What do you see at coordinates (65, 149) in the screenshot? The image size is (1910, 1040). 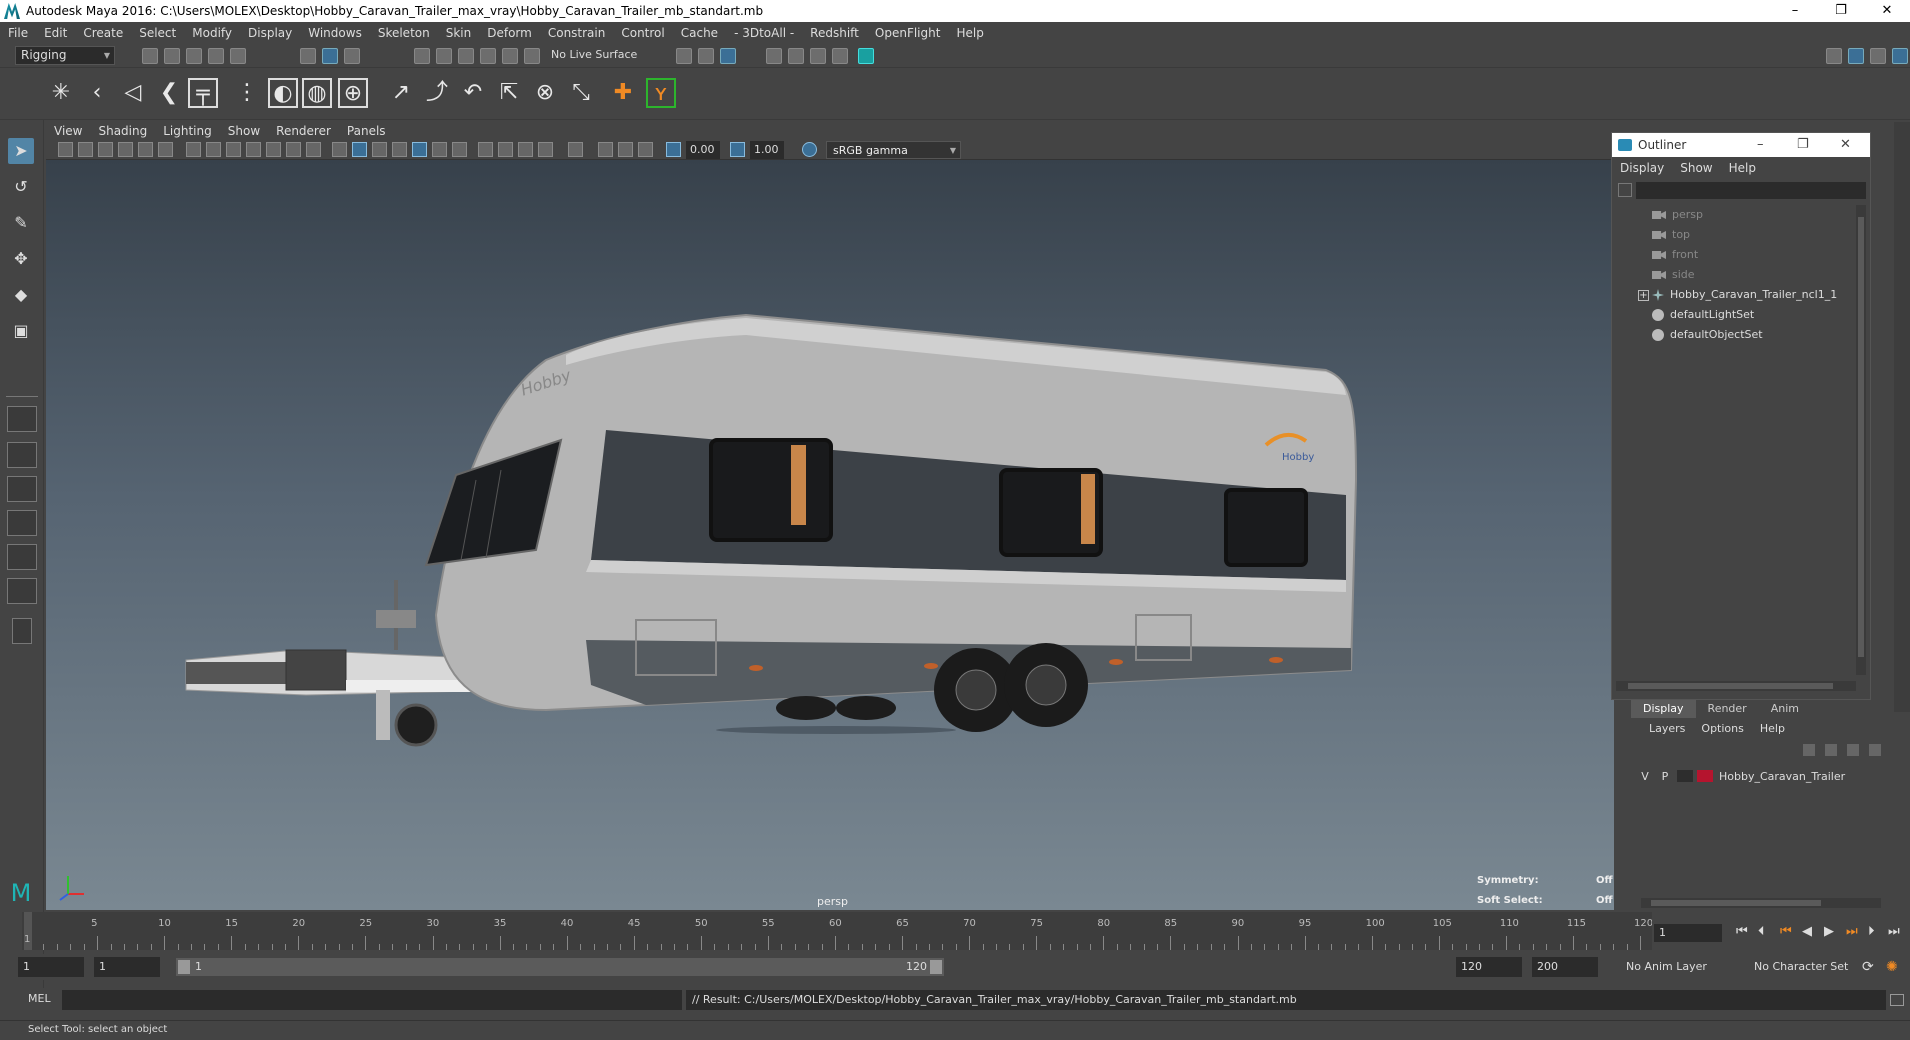 I see `select-camera-icon` at bounding box center [65, 149].